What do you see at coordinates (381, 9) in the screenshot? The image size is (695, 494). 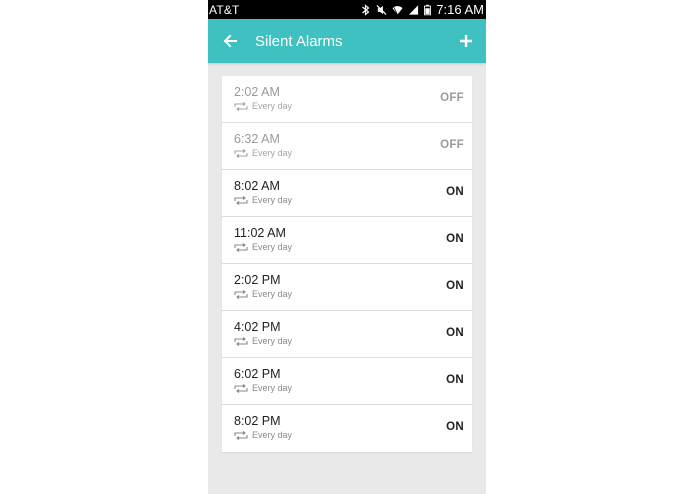 I see `mute-icon` at bounding box center [381, 9].